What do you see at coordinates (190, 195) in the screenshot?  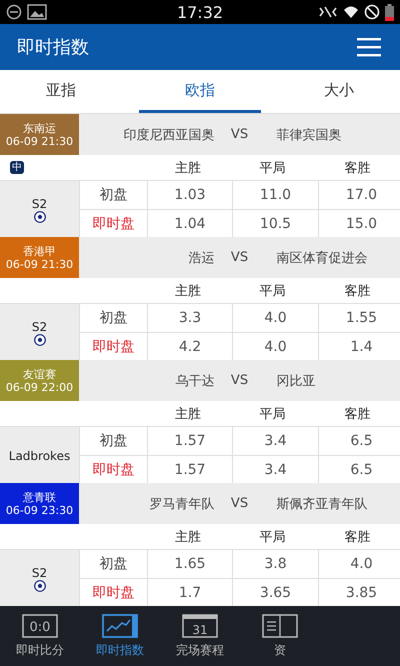 I see `odds-cell: 1.03` at bounding box center [190, 195].